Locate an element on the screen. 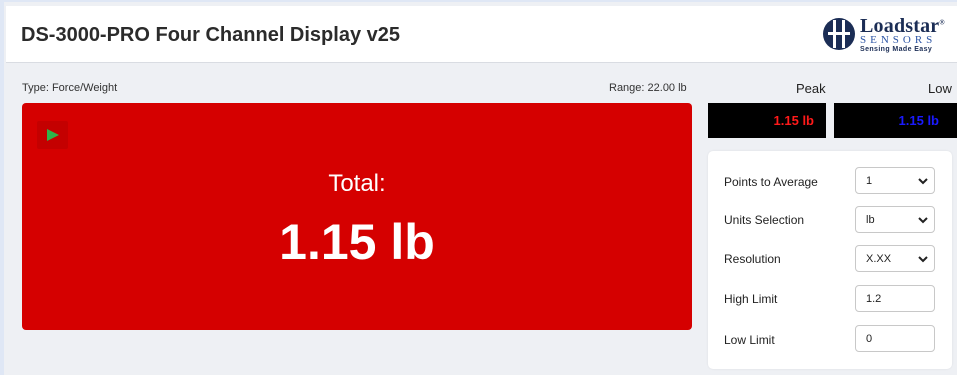 The width and height of the screenshot is (957, 375). resolution-value: X.XX is located at coordinates (879, 258).